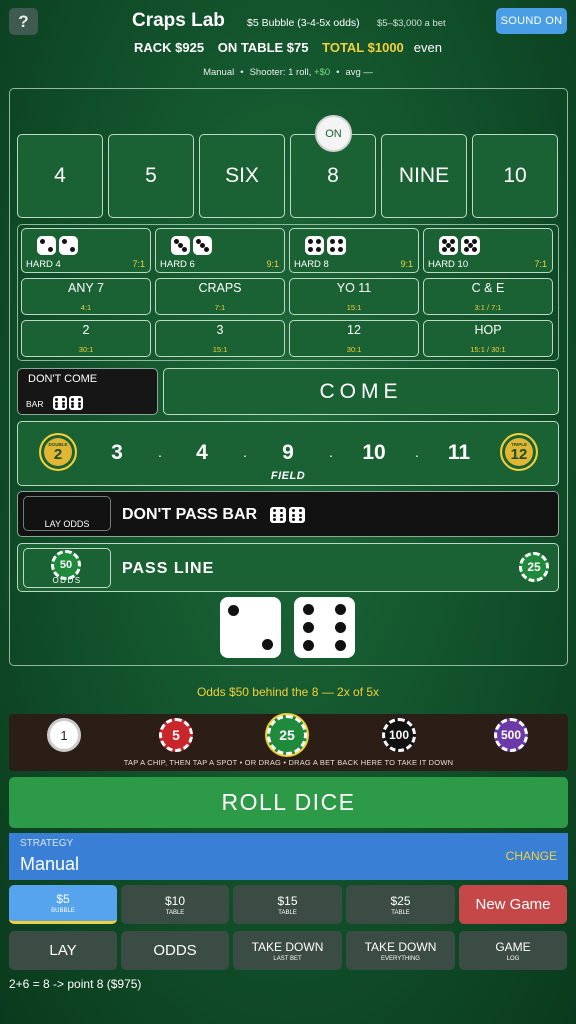  Describe the element at coordinates (67, 580) in the screenshot. I see `odds-label: ODDS` at that location.